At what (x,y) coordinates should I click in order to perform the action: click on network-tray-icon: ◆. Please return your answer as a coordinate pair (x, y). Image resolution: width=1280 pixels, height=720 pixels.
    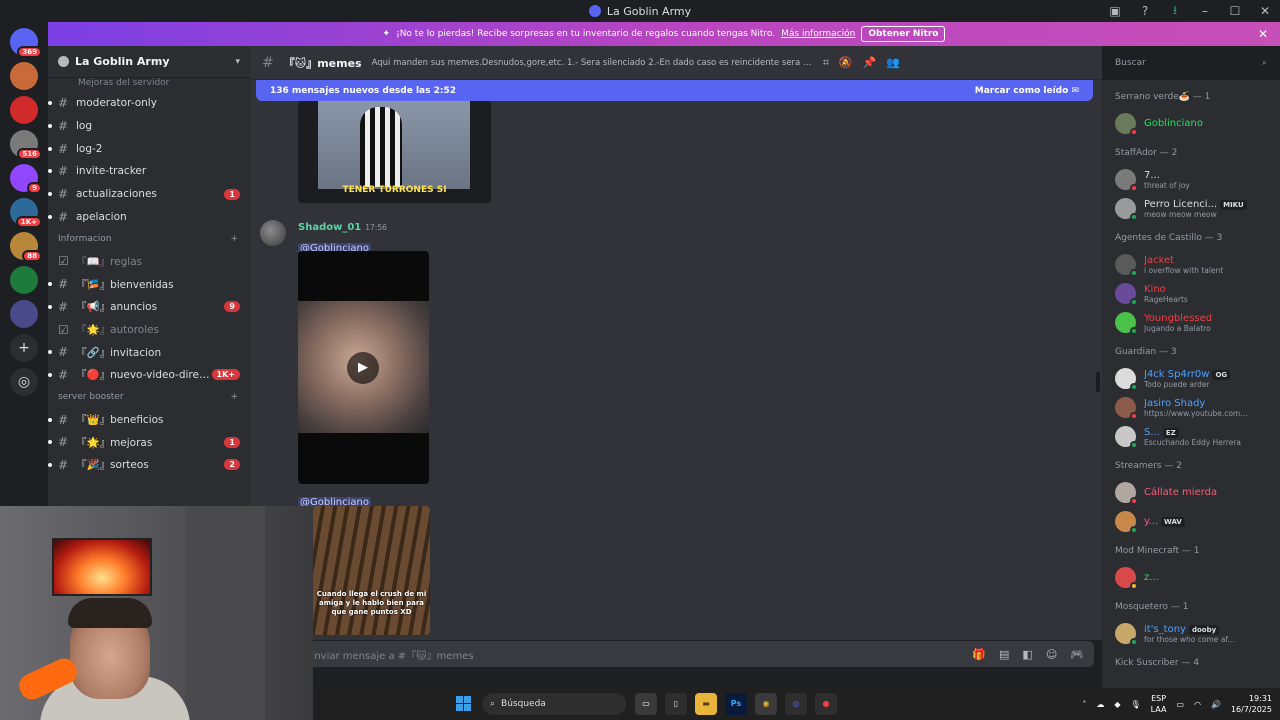
    Looking at the image, I should click on (1117, 704).